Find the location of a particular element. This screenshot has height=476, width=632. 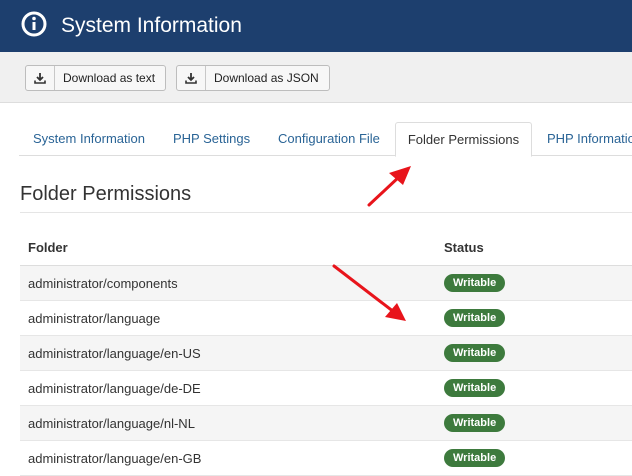

column-header-status: Status is located at coordinates (464, 247).